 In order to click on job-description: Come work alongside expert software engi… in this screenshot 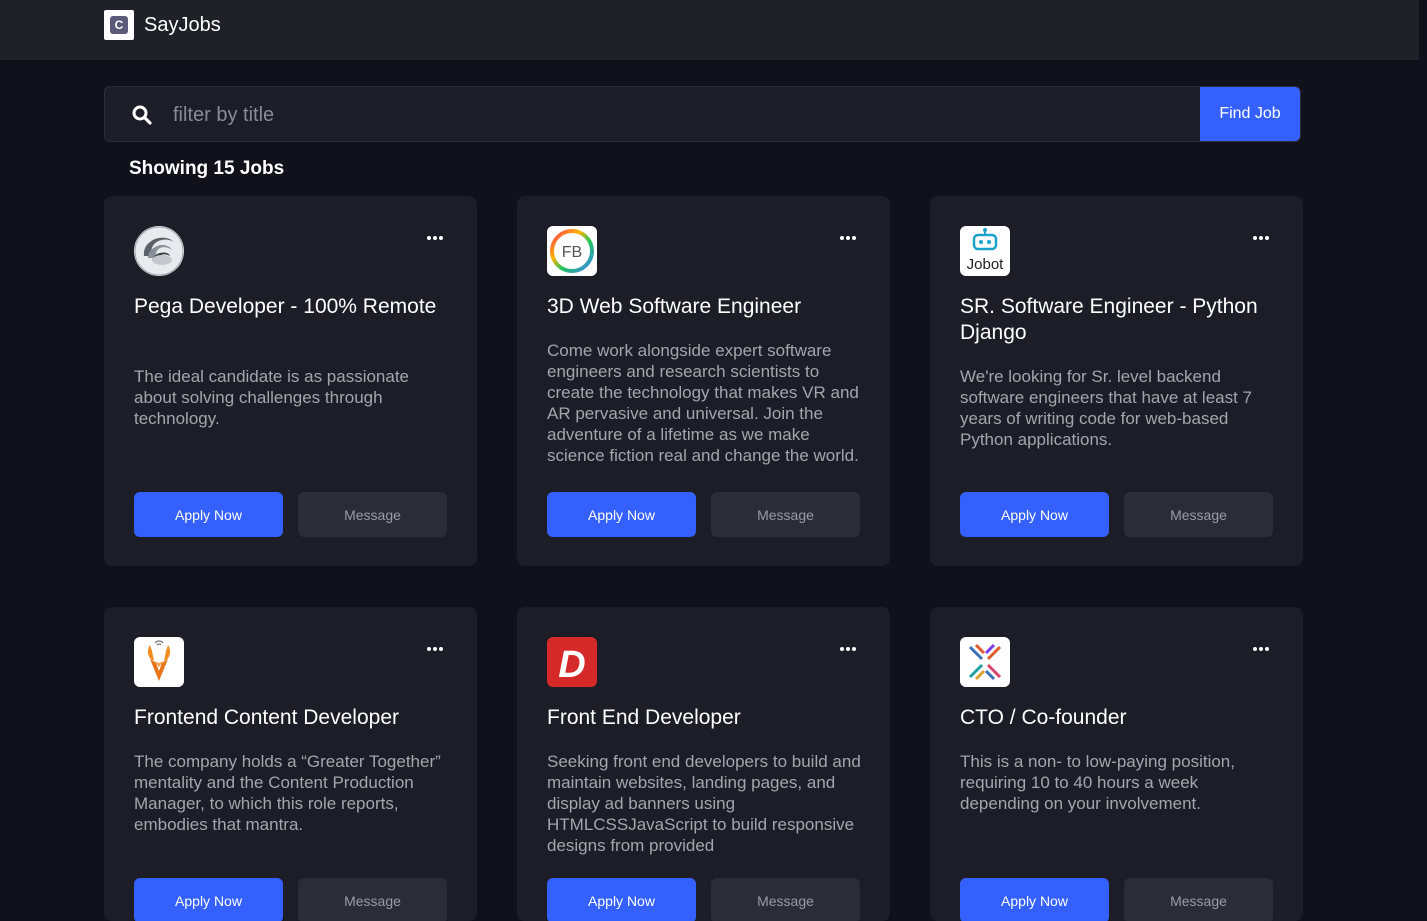, I will do `click(703, 403)`.